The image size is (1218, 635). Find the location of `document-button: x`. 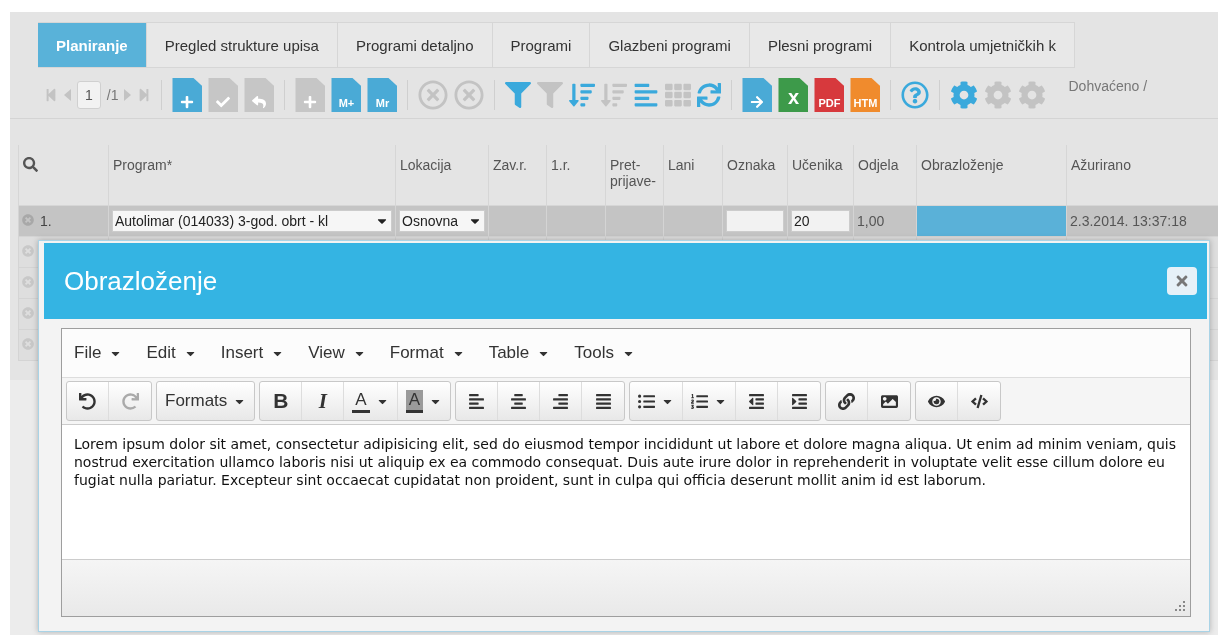

document-button: x is located at coordinates (793, 95).